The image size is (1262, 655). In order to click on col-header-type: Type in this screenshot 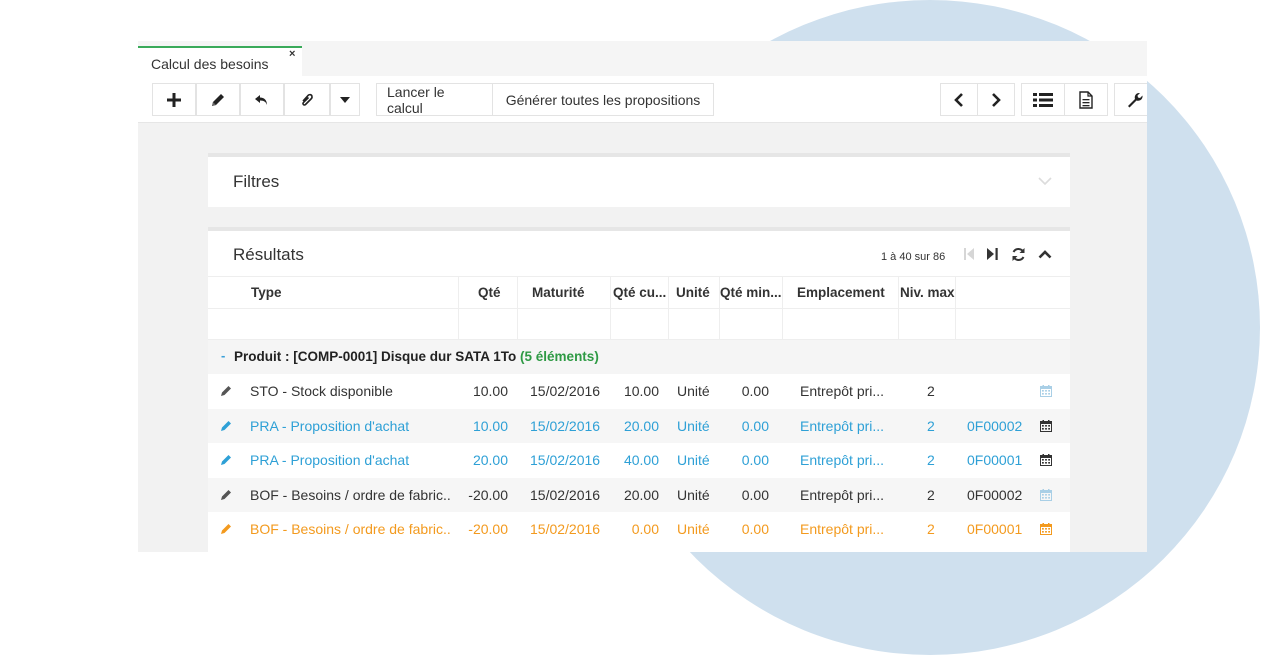, I will do `click(351, 293)`.